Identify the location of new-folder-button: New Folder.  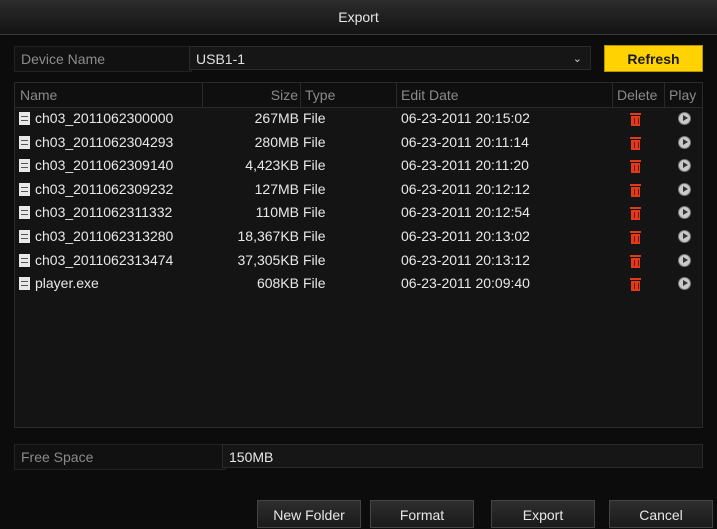
(309, 514).